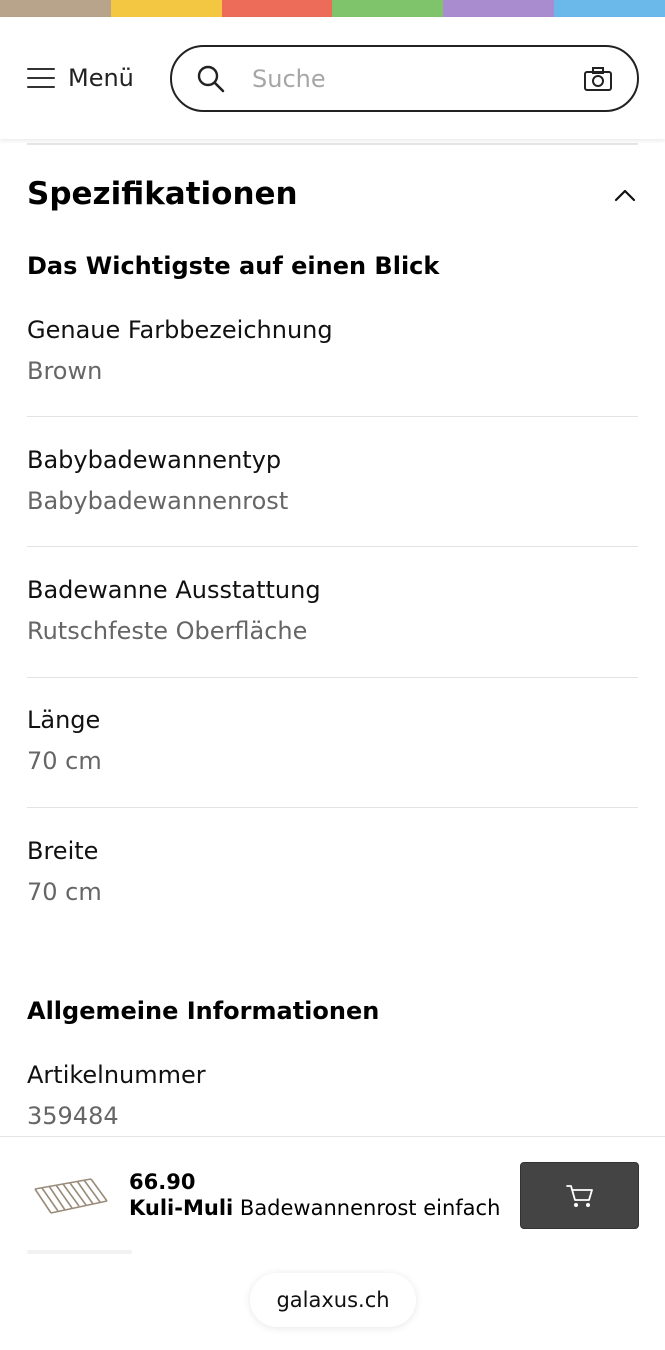 The image size is (665, 1350). What do you see at coordinates (203, 1011) in the screenshot?
I see `group-title: Allgemeine Informationen` at bounding box center [203, 1011].